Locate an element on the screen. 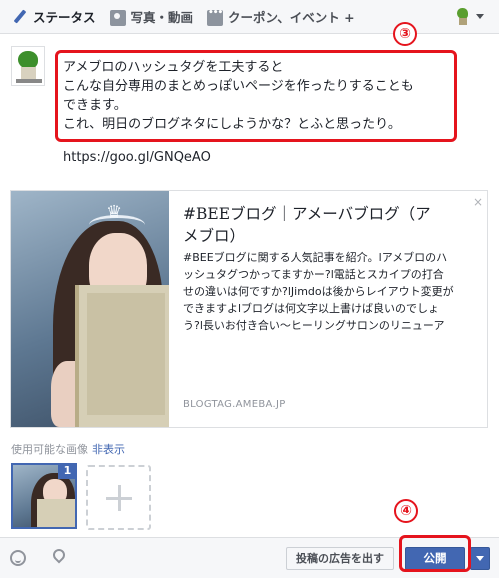 The width and height of the screenshot is (499, 578). composer-tabs: ステータス 写真・動画 クーポン、イベント + is located at coordinates (249, 17).